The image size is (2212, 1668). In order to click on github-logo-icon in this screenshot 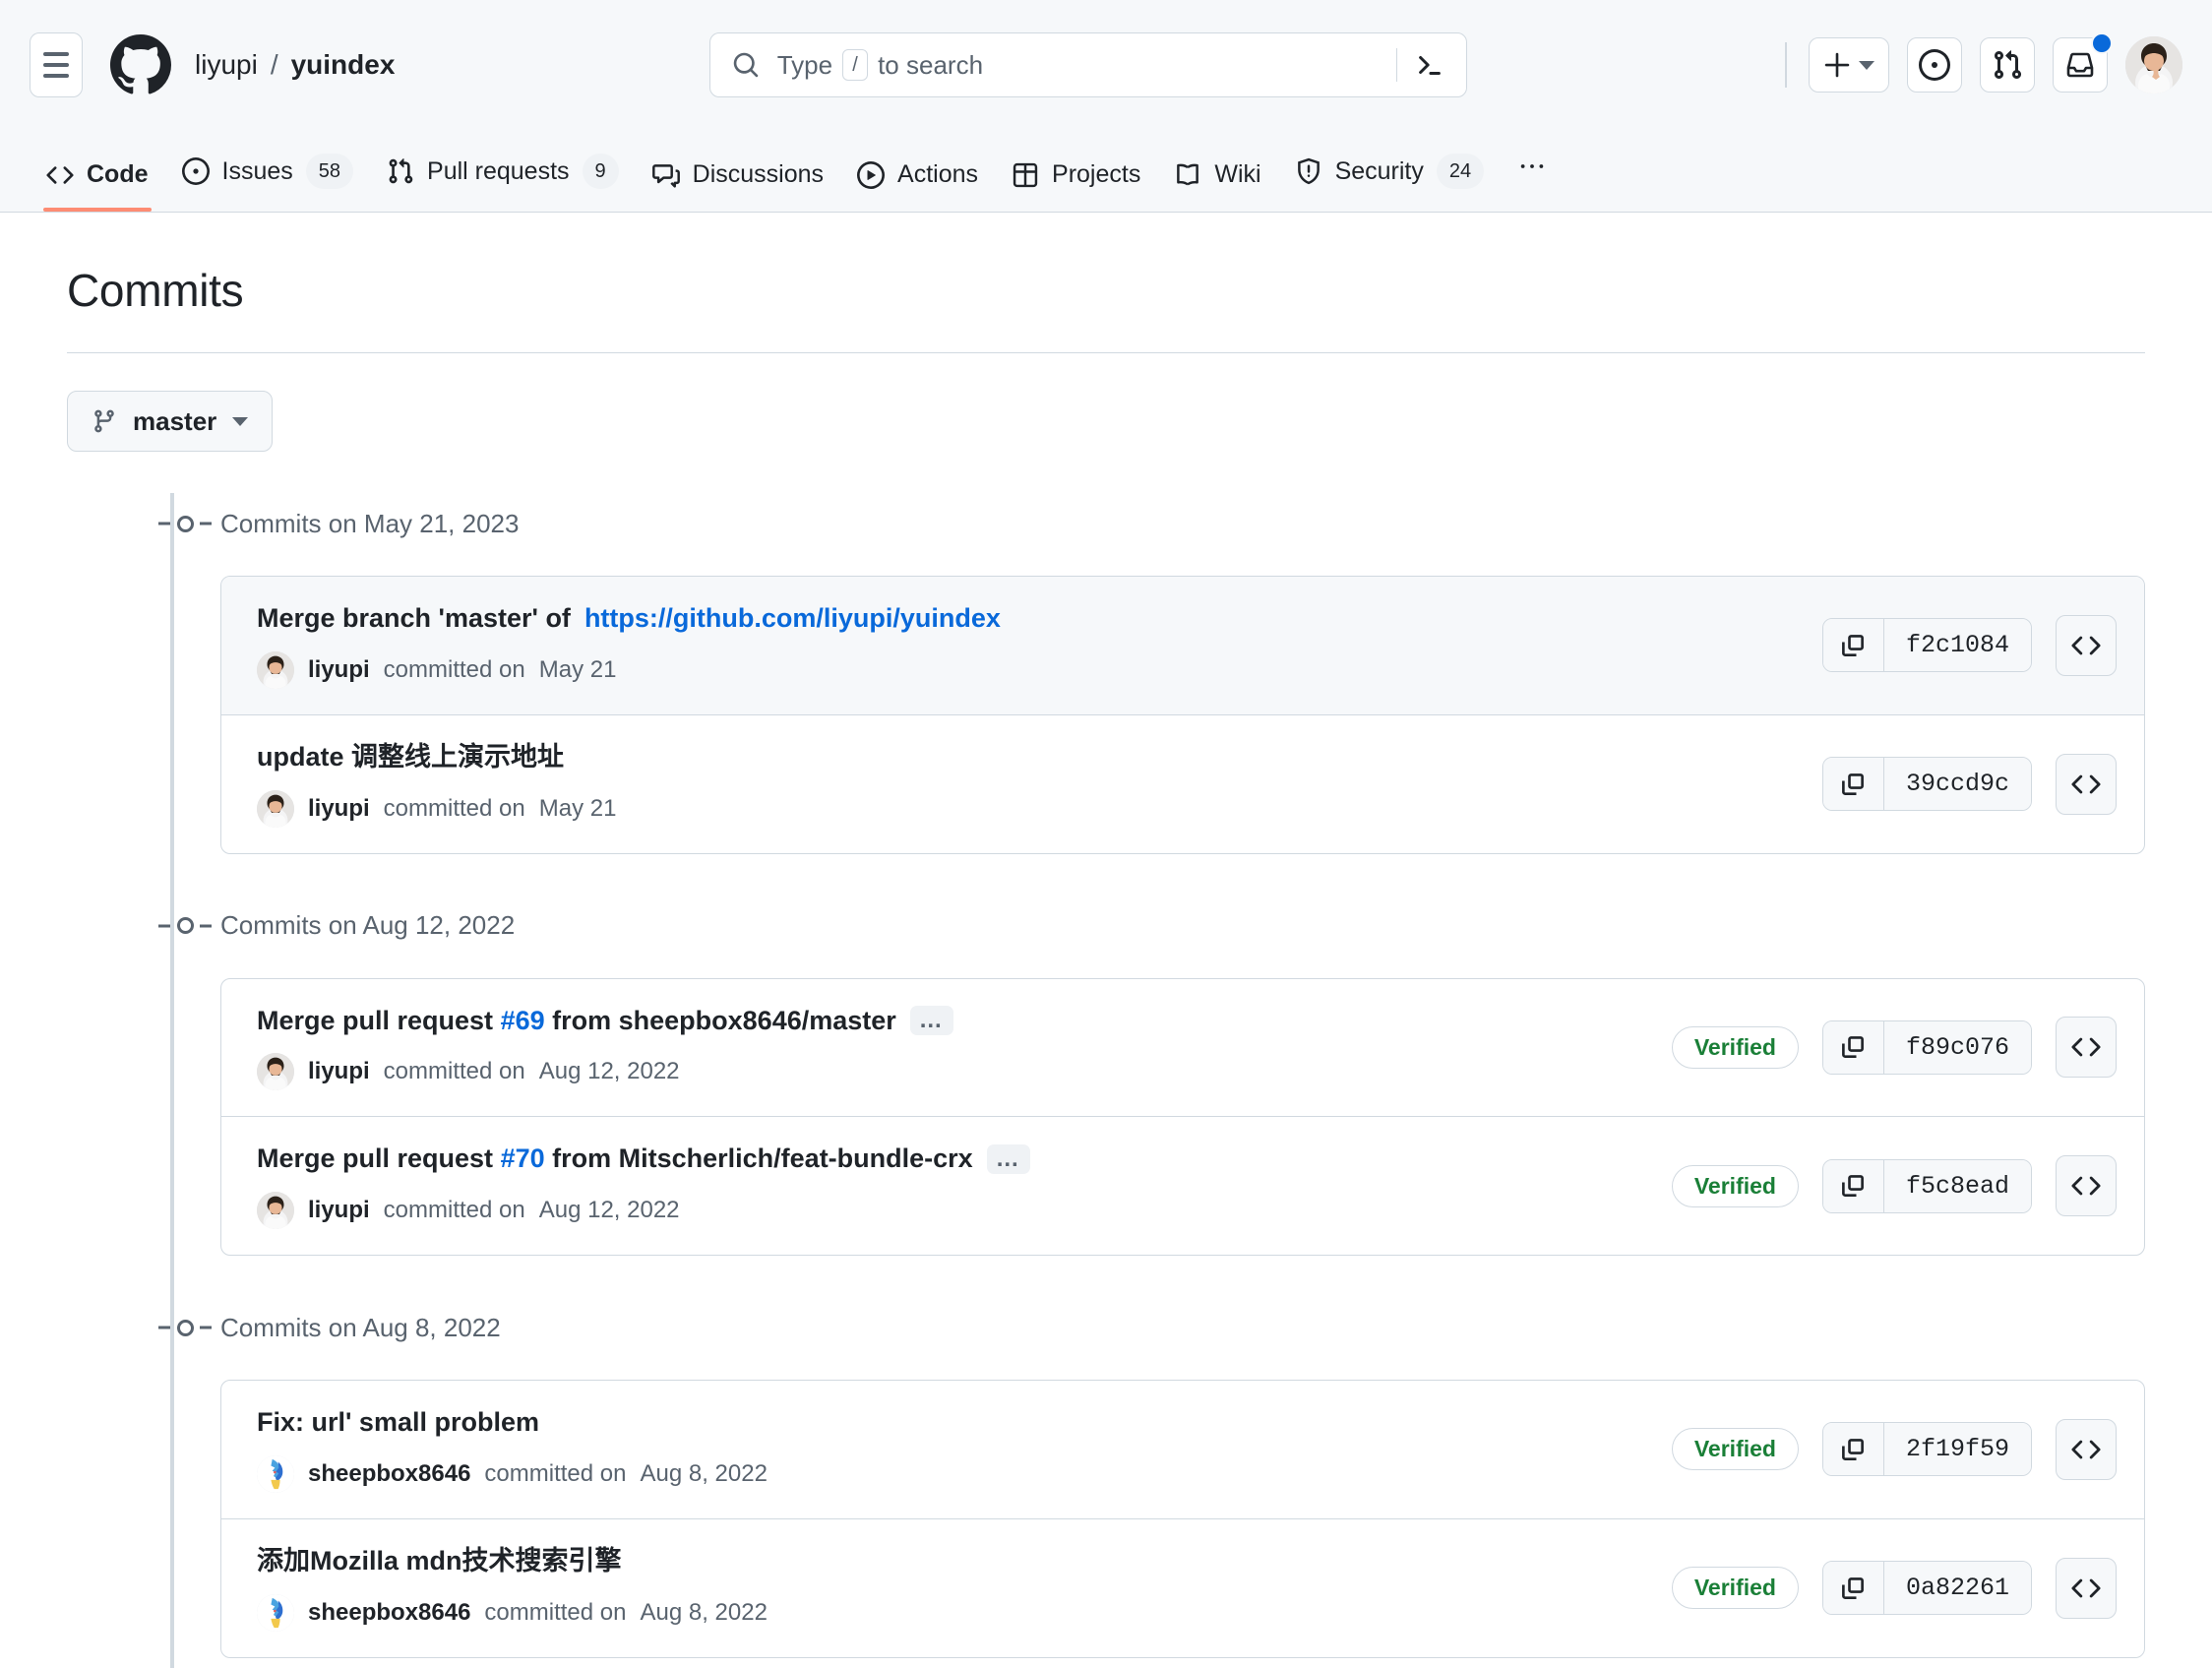, I will do `click(140, 64)`.